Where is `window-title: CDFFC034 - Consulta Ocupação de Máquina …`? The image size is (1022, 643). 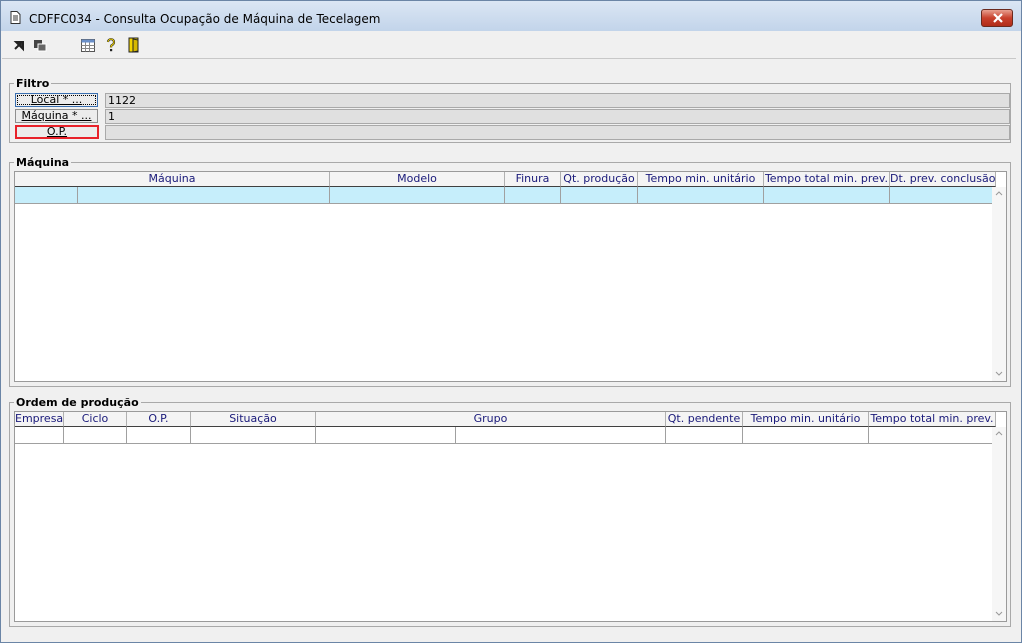
window-title: CDFFC034 - Consulta Ocupação de Máquina … is located at coordinates (205, 19).